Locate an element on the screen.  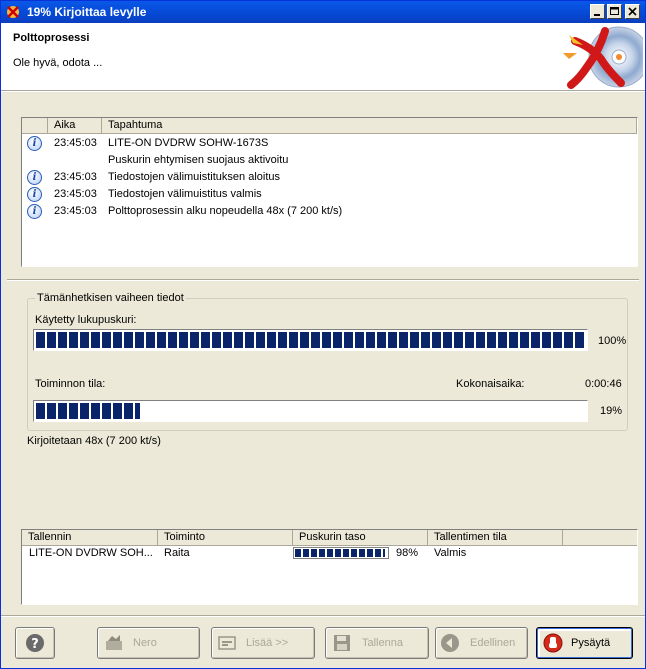
save-button: Tallenna is located at coordinates (377, 643).